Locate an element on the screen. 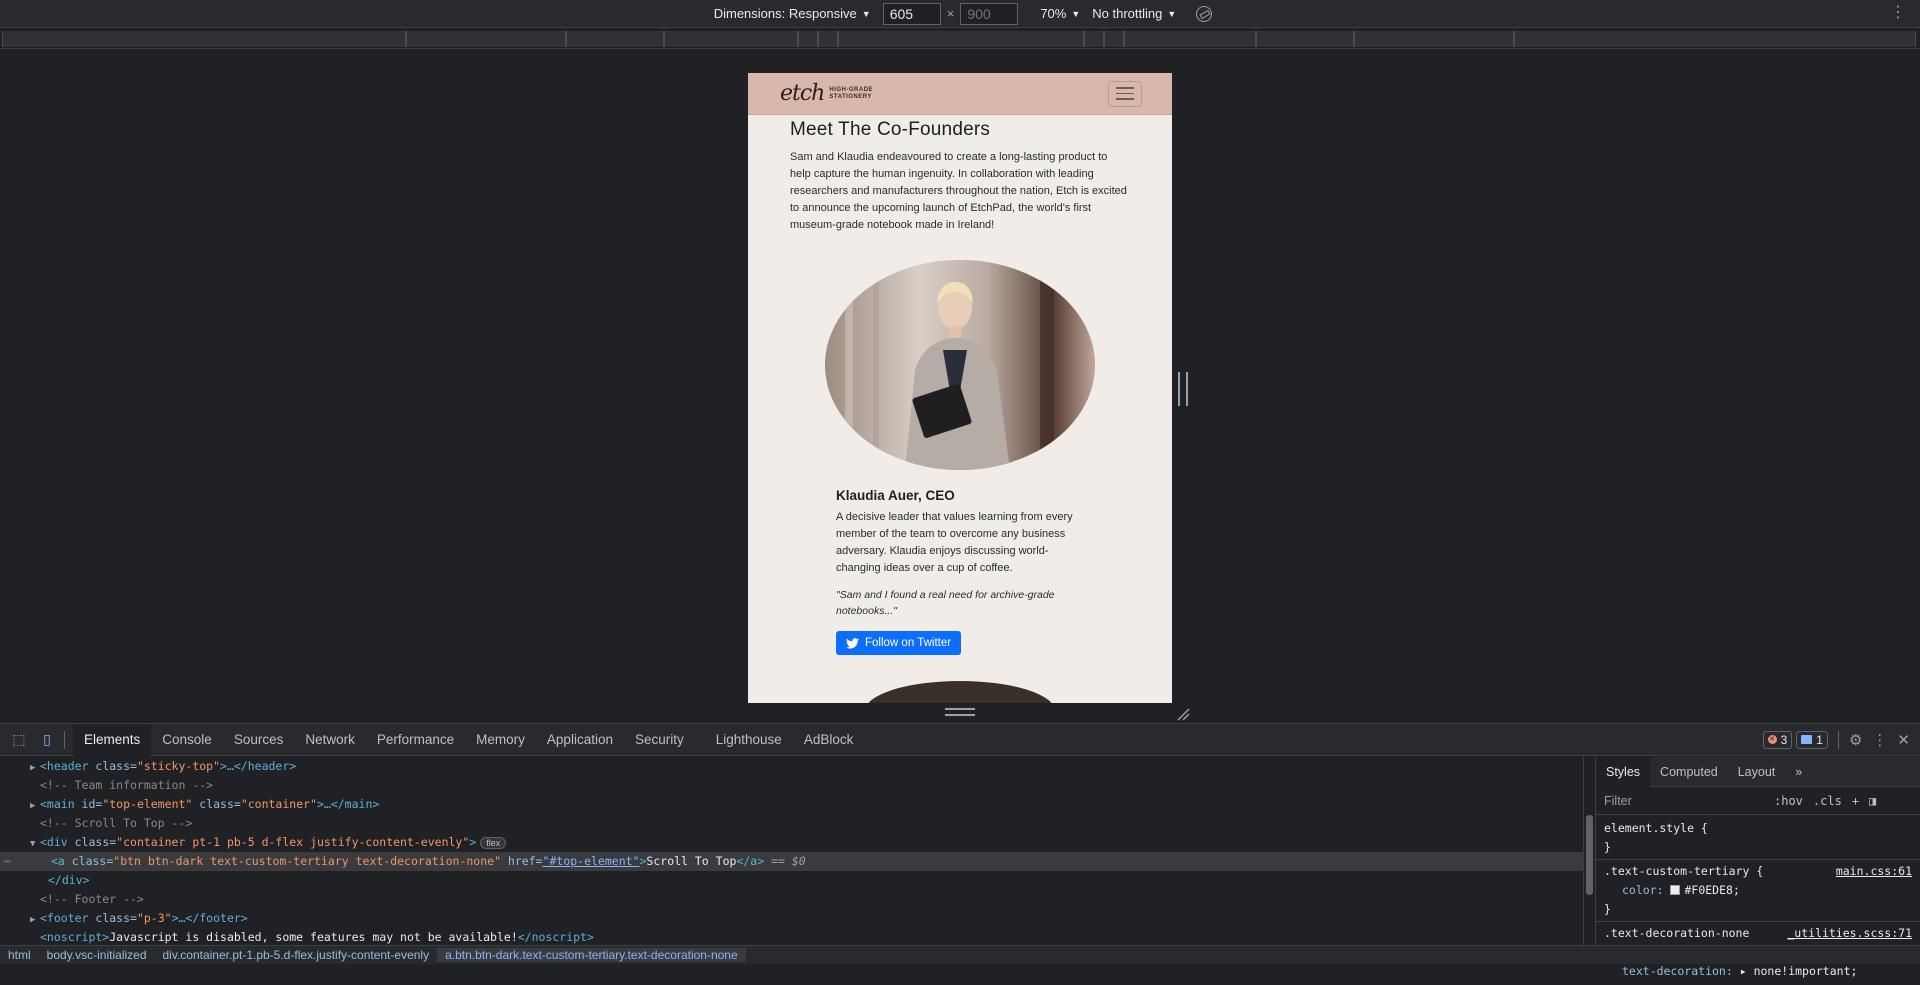 This screenshot has height=985, width=1920. toggle-sidebar-icon: ◨ is located at coordinates (1872, 801).